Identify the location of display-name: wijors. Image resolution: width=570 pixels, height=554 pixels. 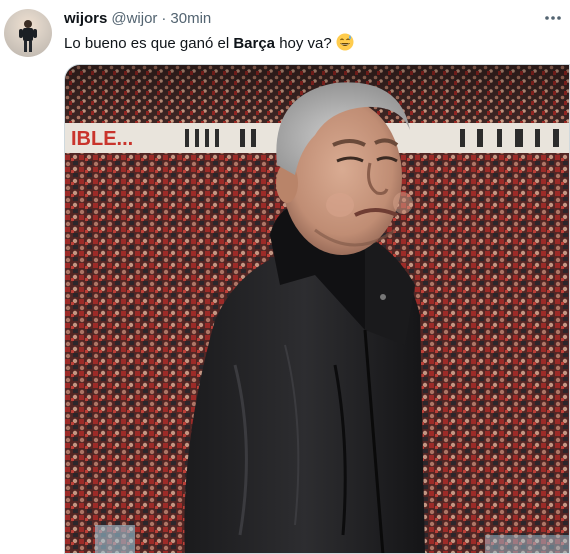
(85, 19).